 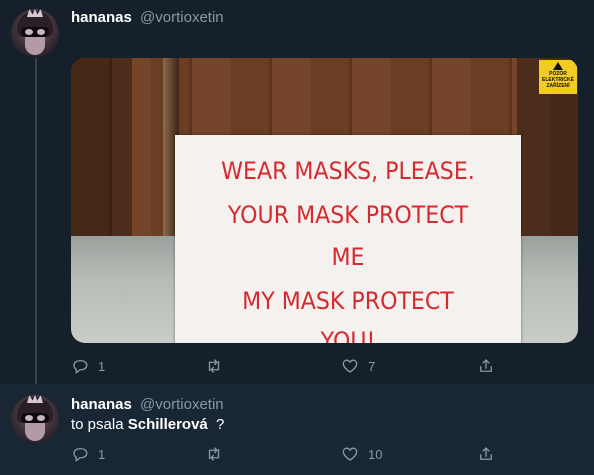 What do you see at coordinates (348, 335) in the screenshot?
I see `sign-line: YOU!` at bounding box center [348, 335].